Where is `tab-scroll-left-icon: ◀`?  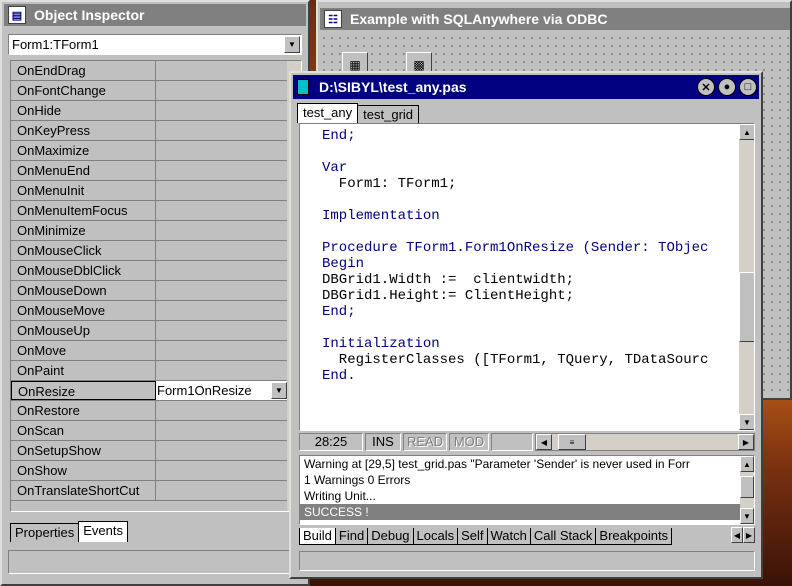 tab-scroll-left-icon: ◀ is located at coordinates (737, 535).